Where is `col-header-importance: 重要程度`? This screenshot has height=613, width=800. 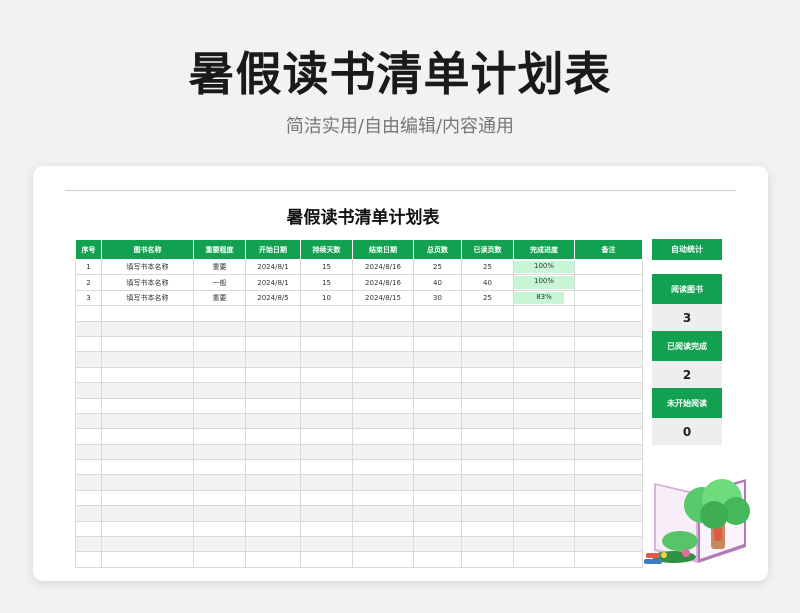 col-header-importance: 重要程度 is located at coordinates (219, 249).